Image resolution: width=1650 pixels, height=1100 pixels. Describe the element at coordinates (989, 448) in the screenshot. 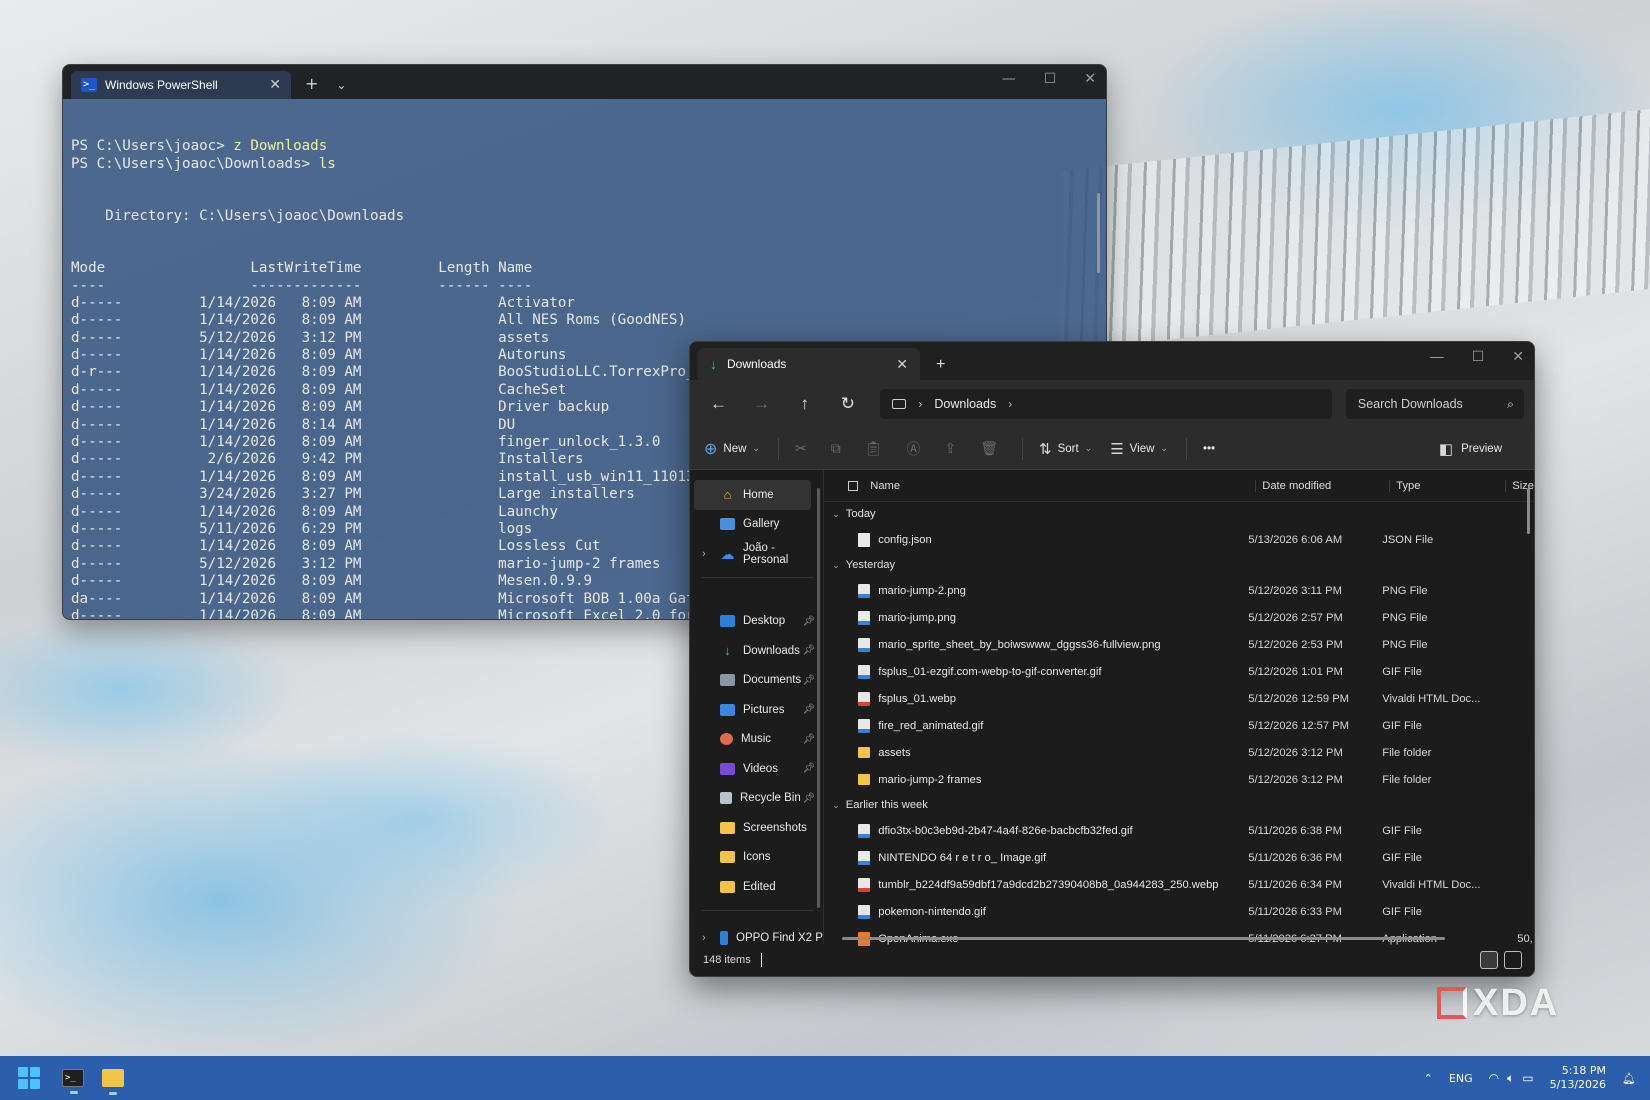

I see `delete-icon: 🗑︎` at that location.